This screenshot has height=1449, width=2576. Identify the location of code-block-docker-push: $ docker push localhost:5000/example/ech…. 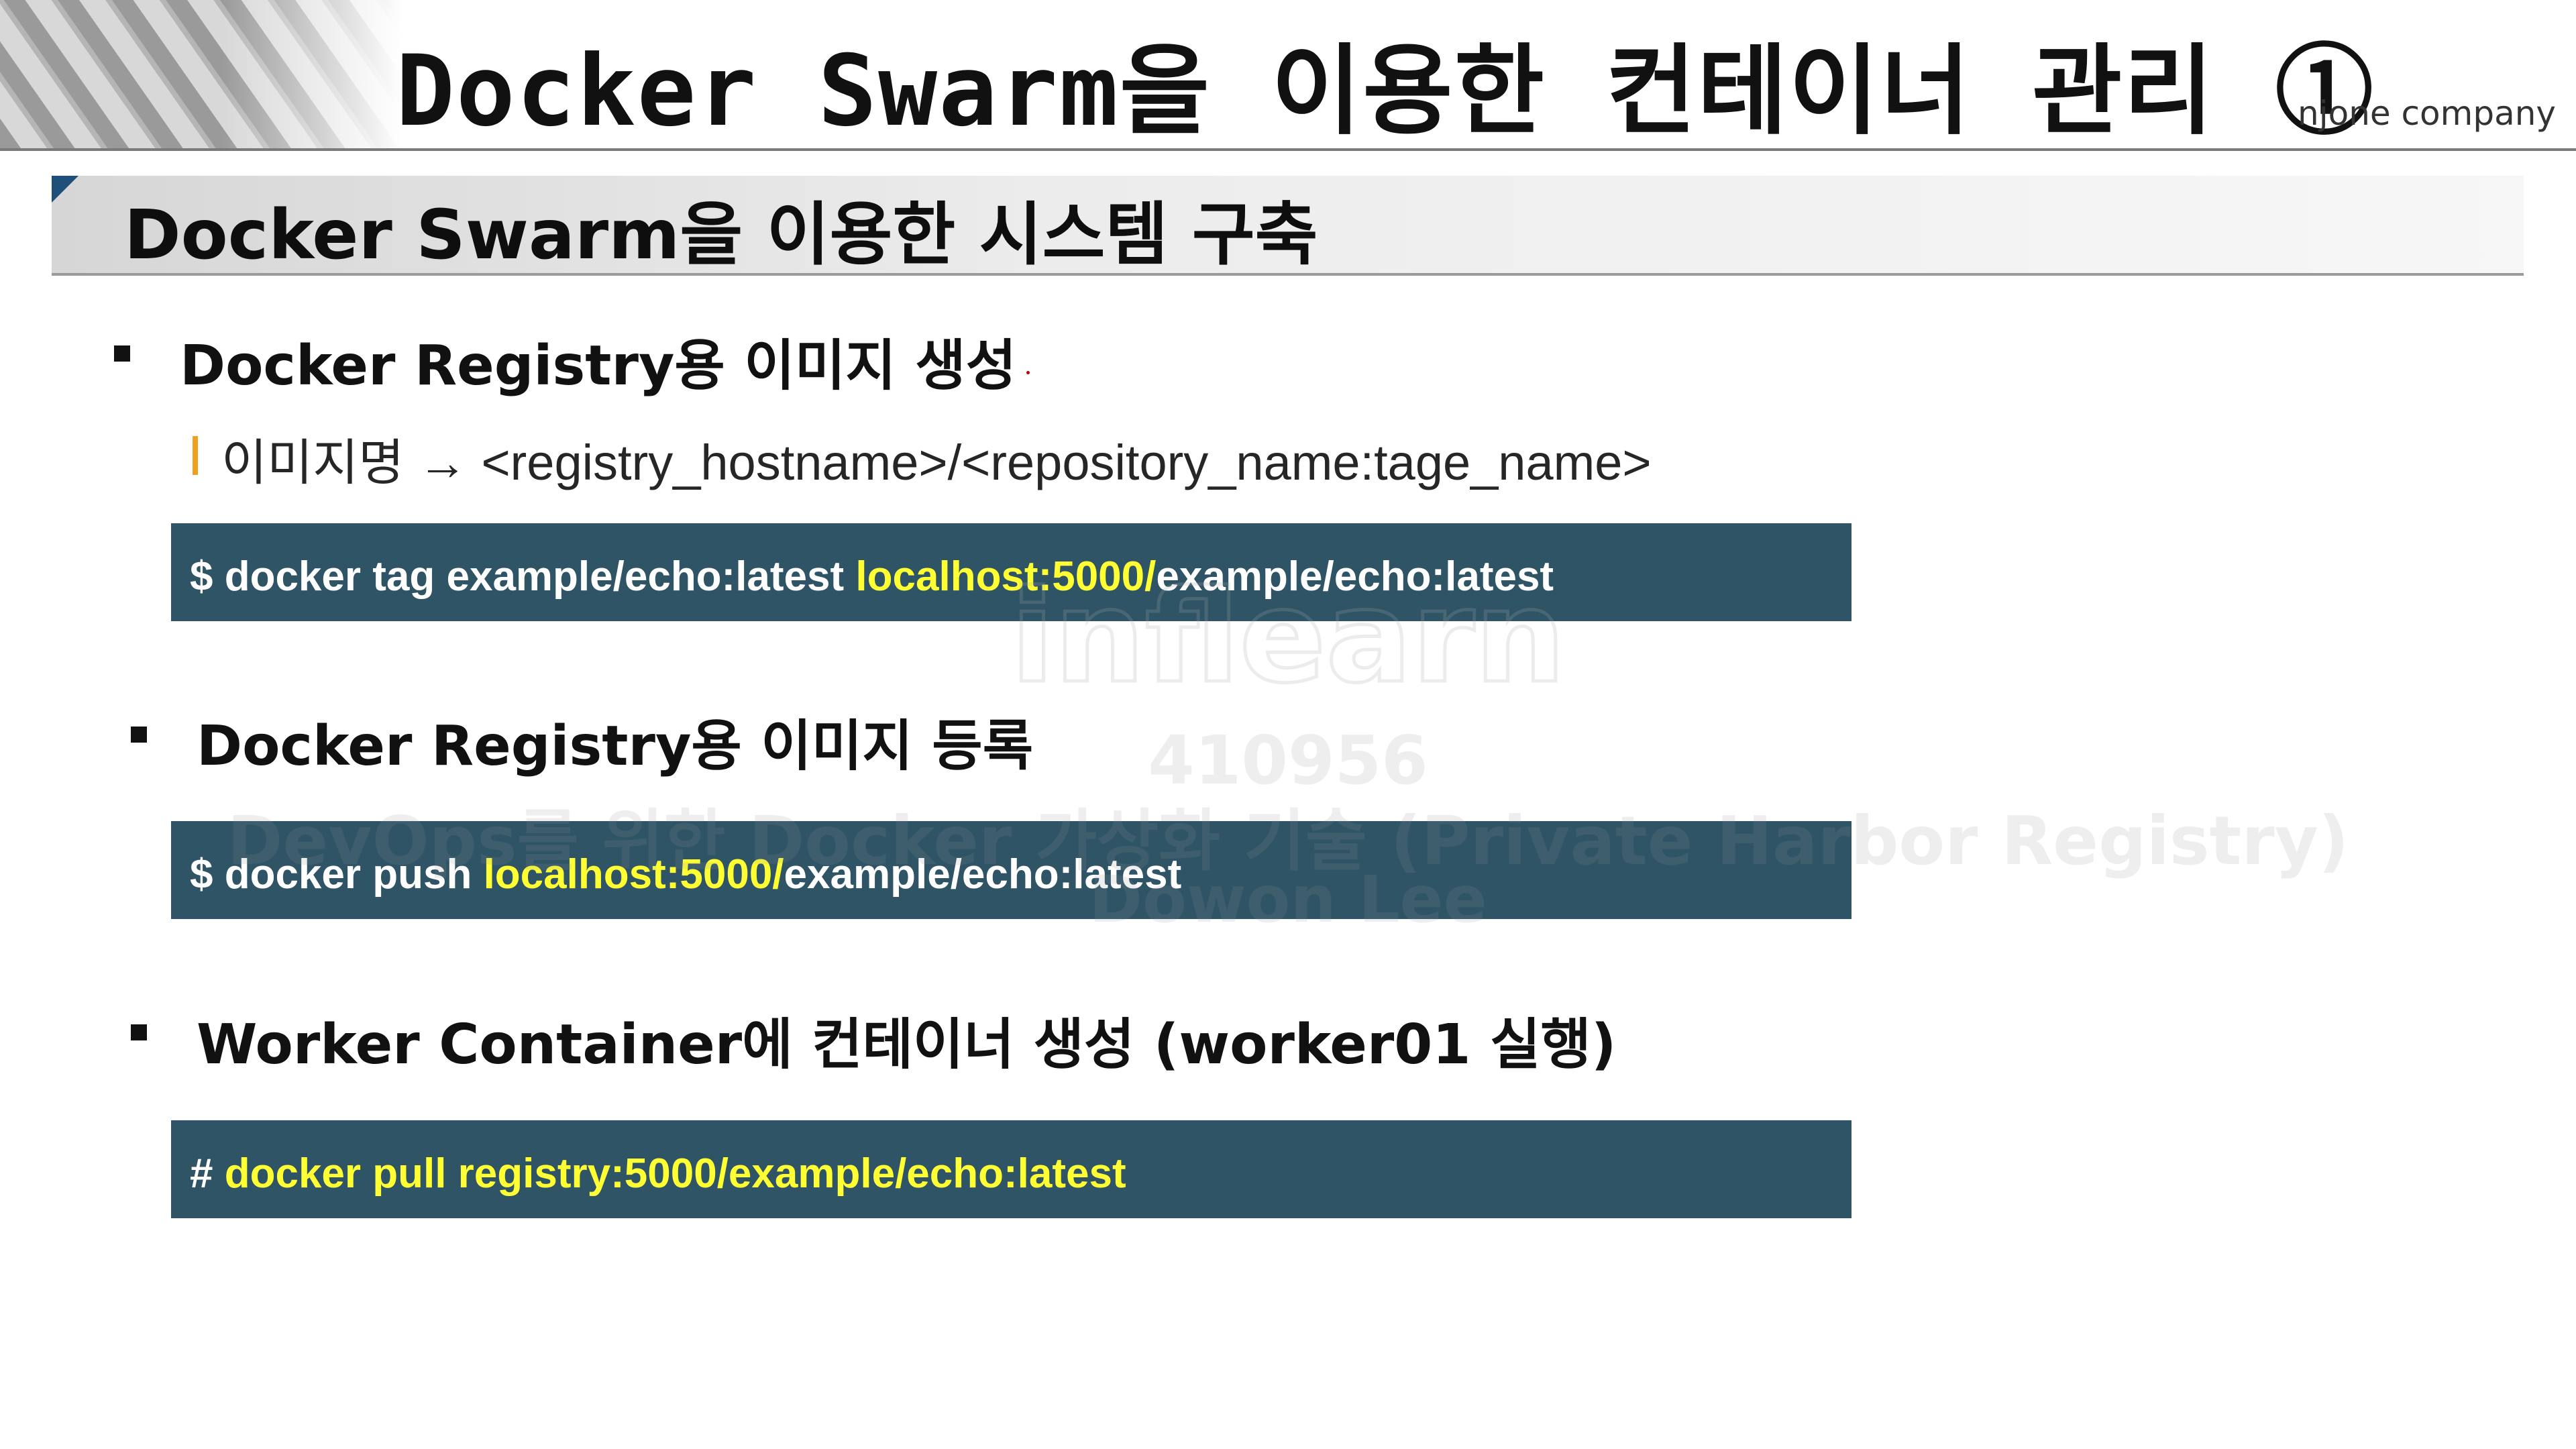
(1011, 870).